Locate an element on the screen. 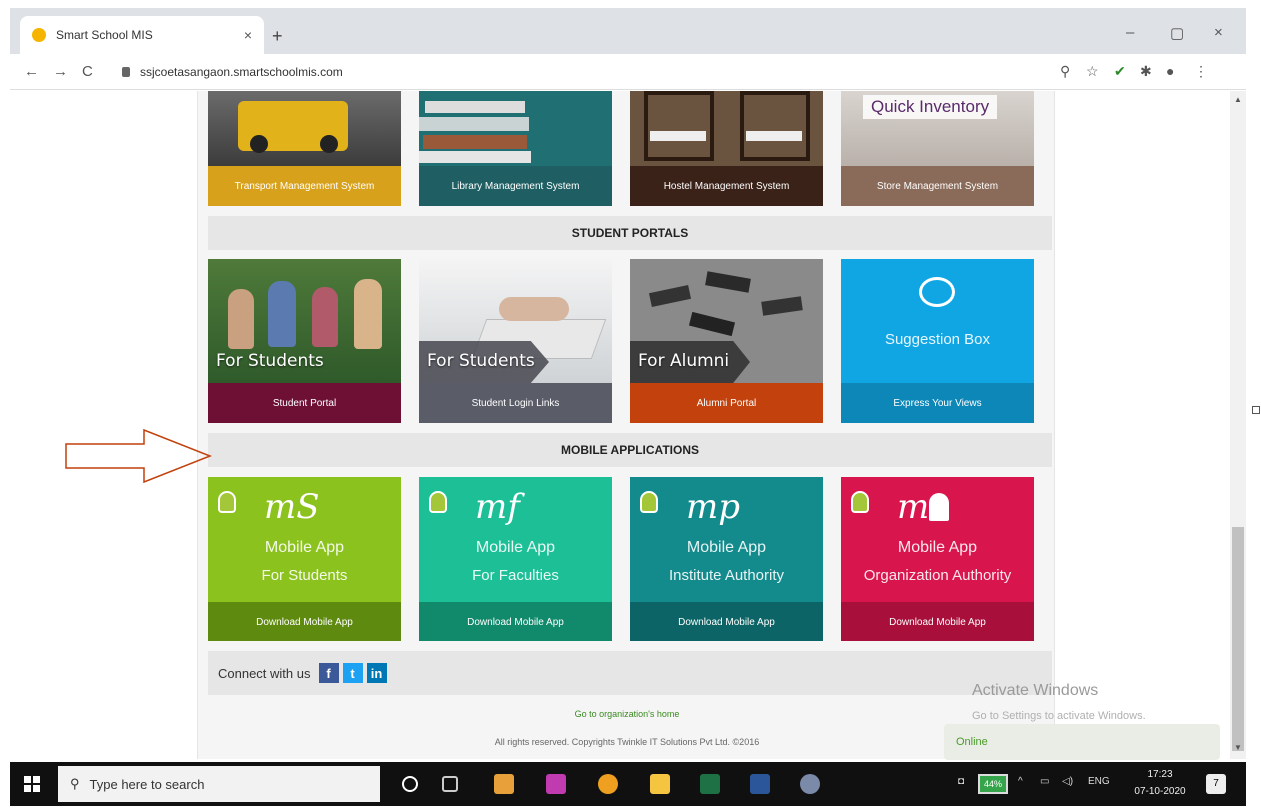 This screenshot has width=1261, height=812. page-scrollbar: ▲ ▼ is located at coordinates (1238, 425).